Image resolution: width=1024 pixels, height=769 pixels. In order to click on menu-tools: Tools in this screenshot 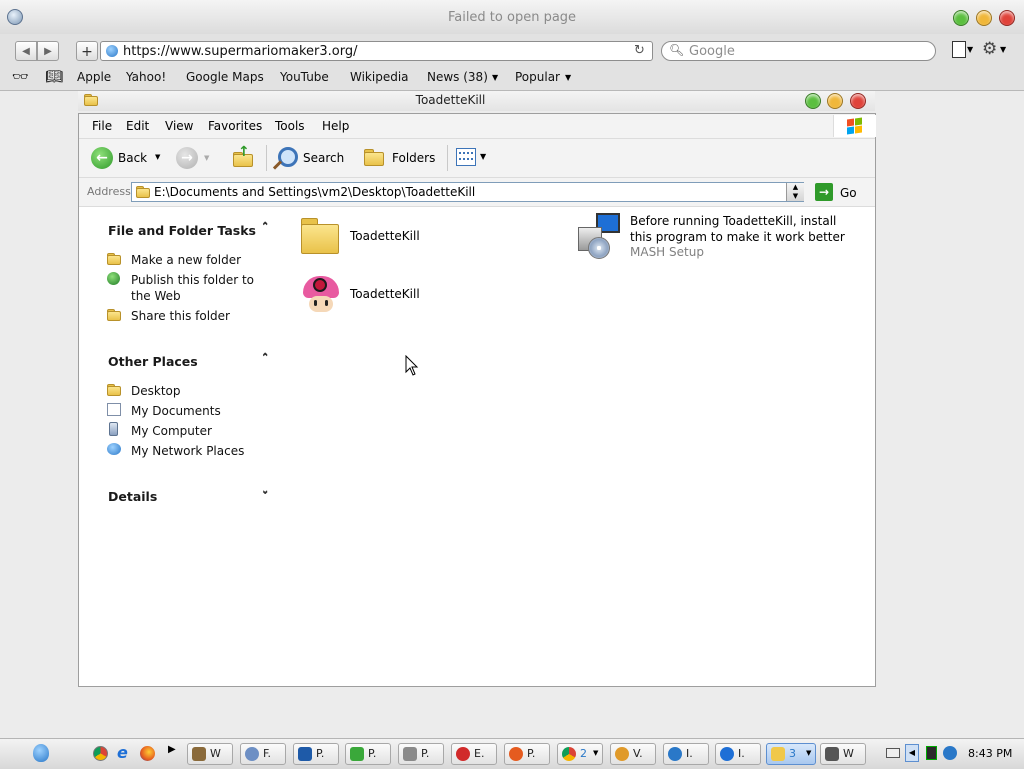, I will do `click(290, 126)`.